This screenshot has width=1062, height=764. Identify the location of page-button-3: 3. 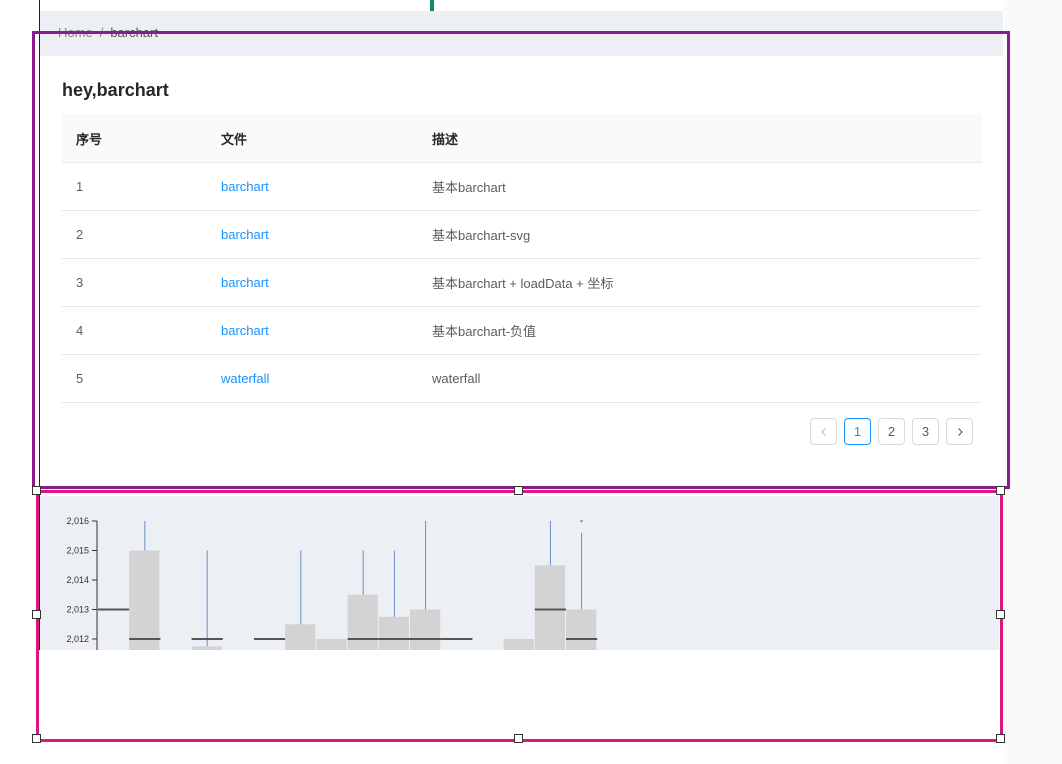
(925, 431).